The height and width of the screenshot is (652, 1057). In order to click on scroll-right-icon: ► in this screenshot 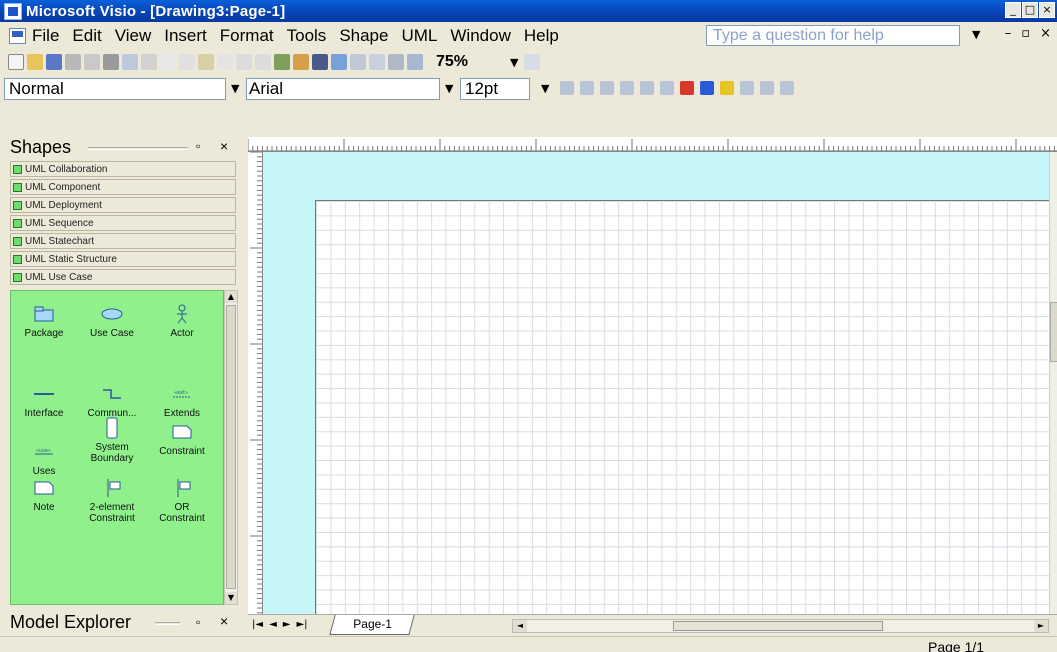, I will do `click(1041, 626)`.